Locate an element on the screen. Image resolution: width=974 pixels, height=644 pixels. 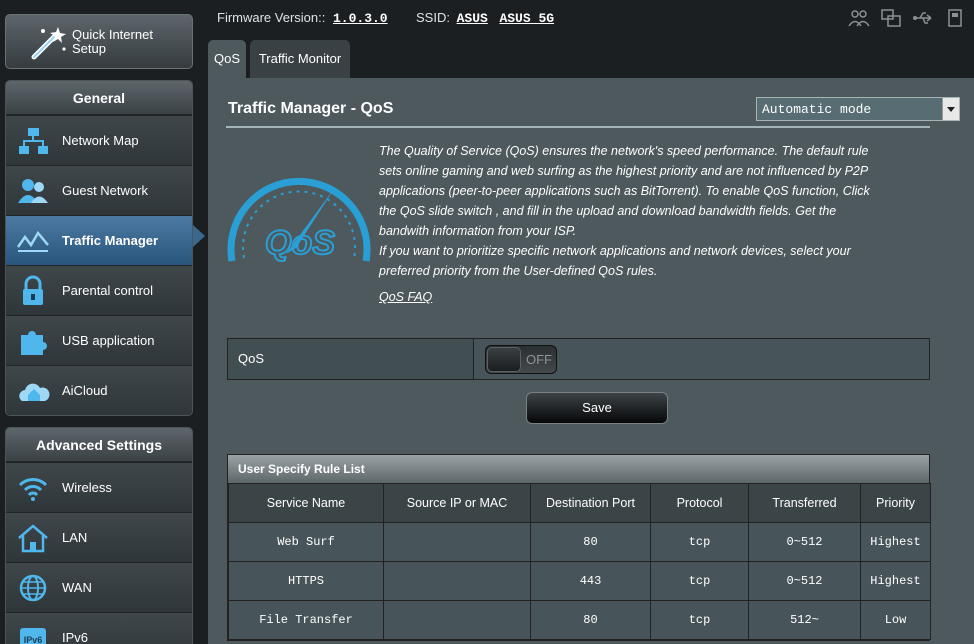
globe-icon is located at coordinates (33, 588).